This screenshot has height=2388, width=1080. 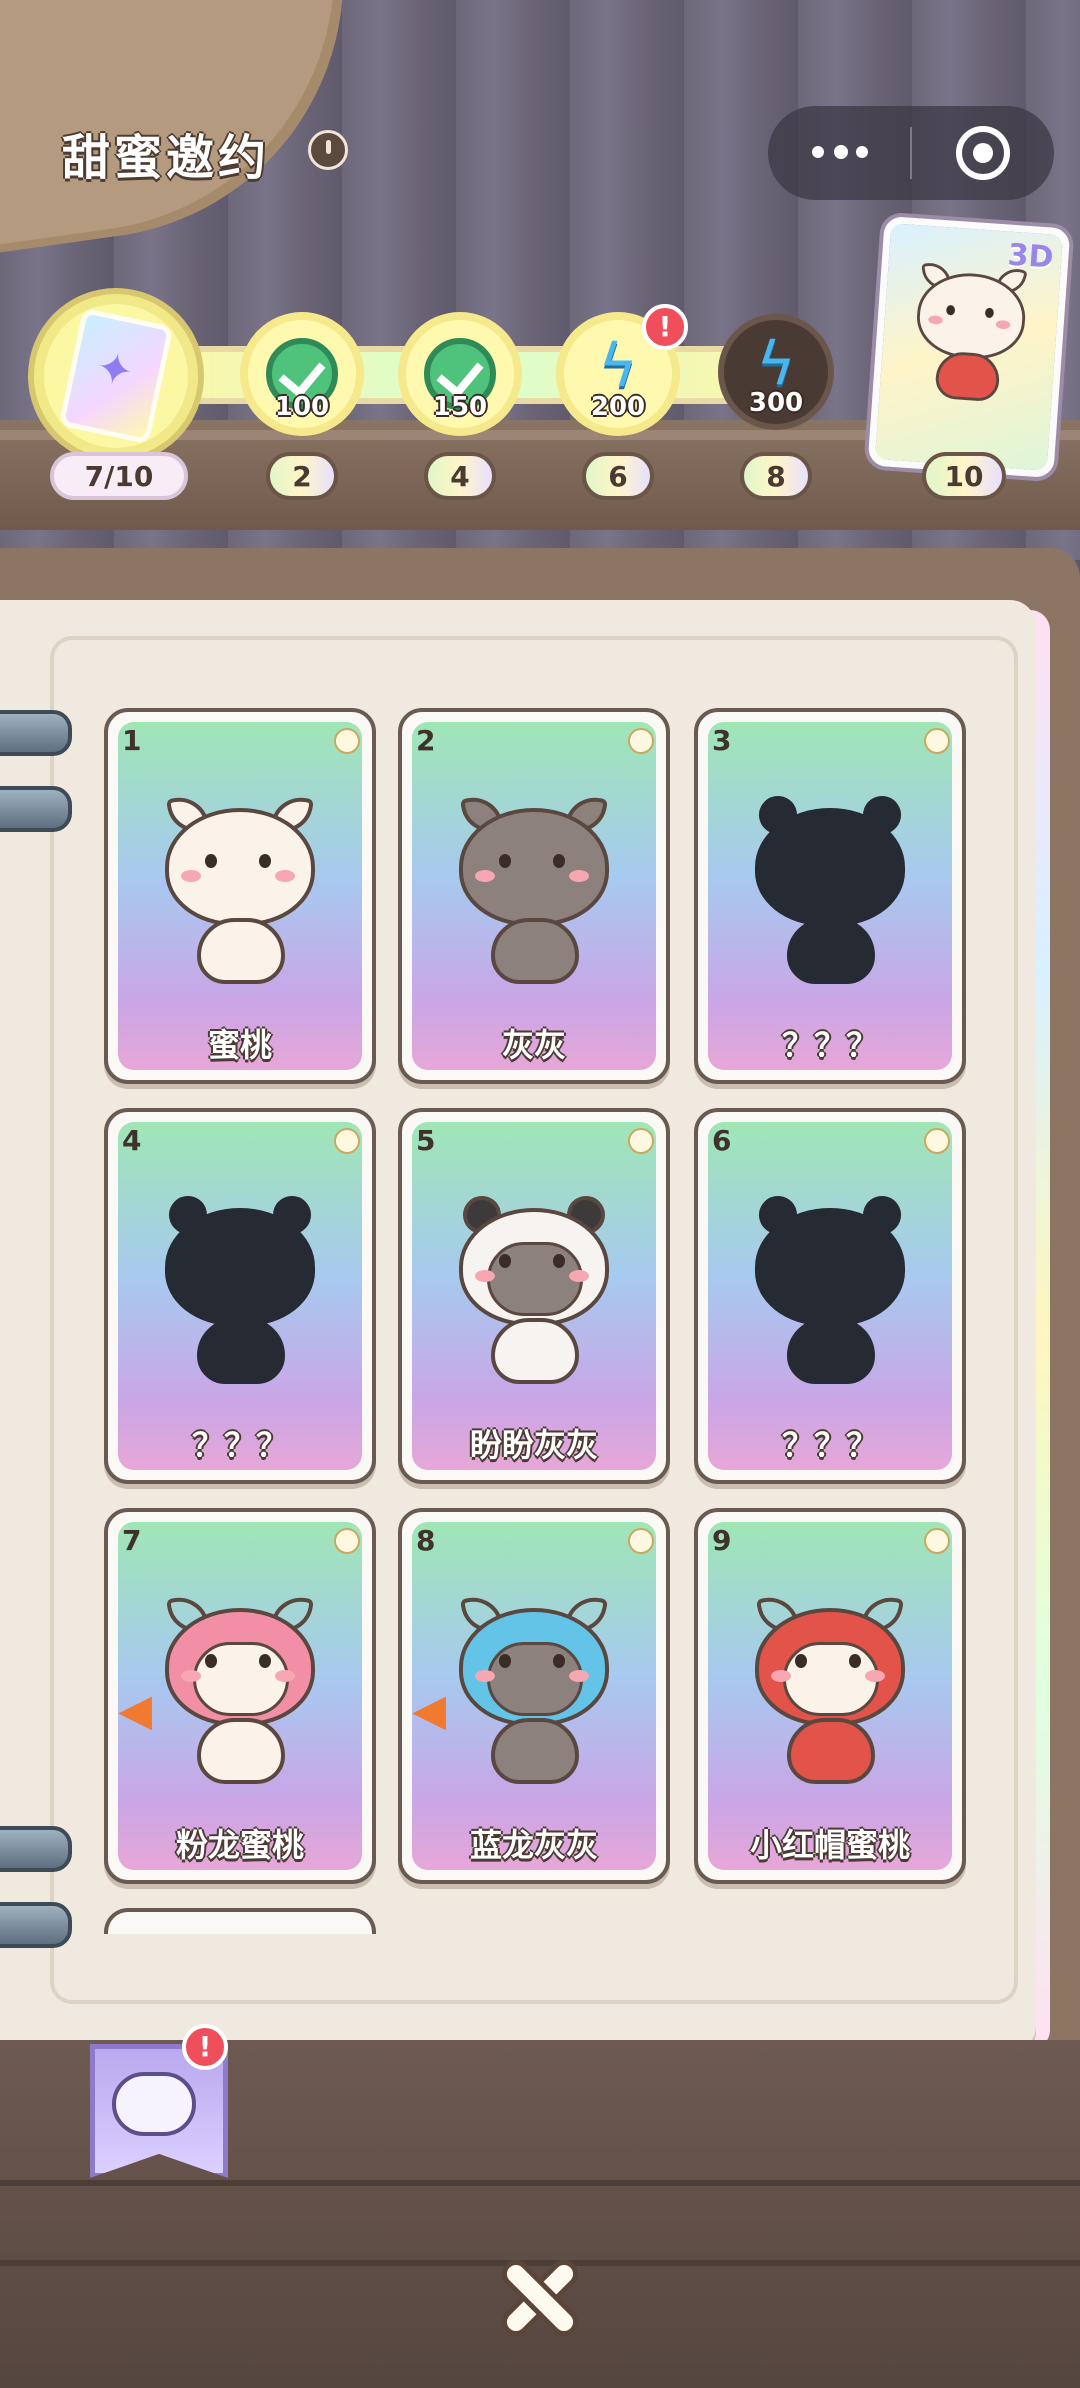 I want to click on card-number: 9, so click(x=722, y=1540).